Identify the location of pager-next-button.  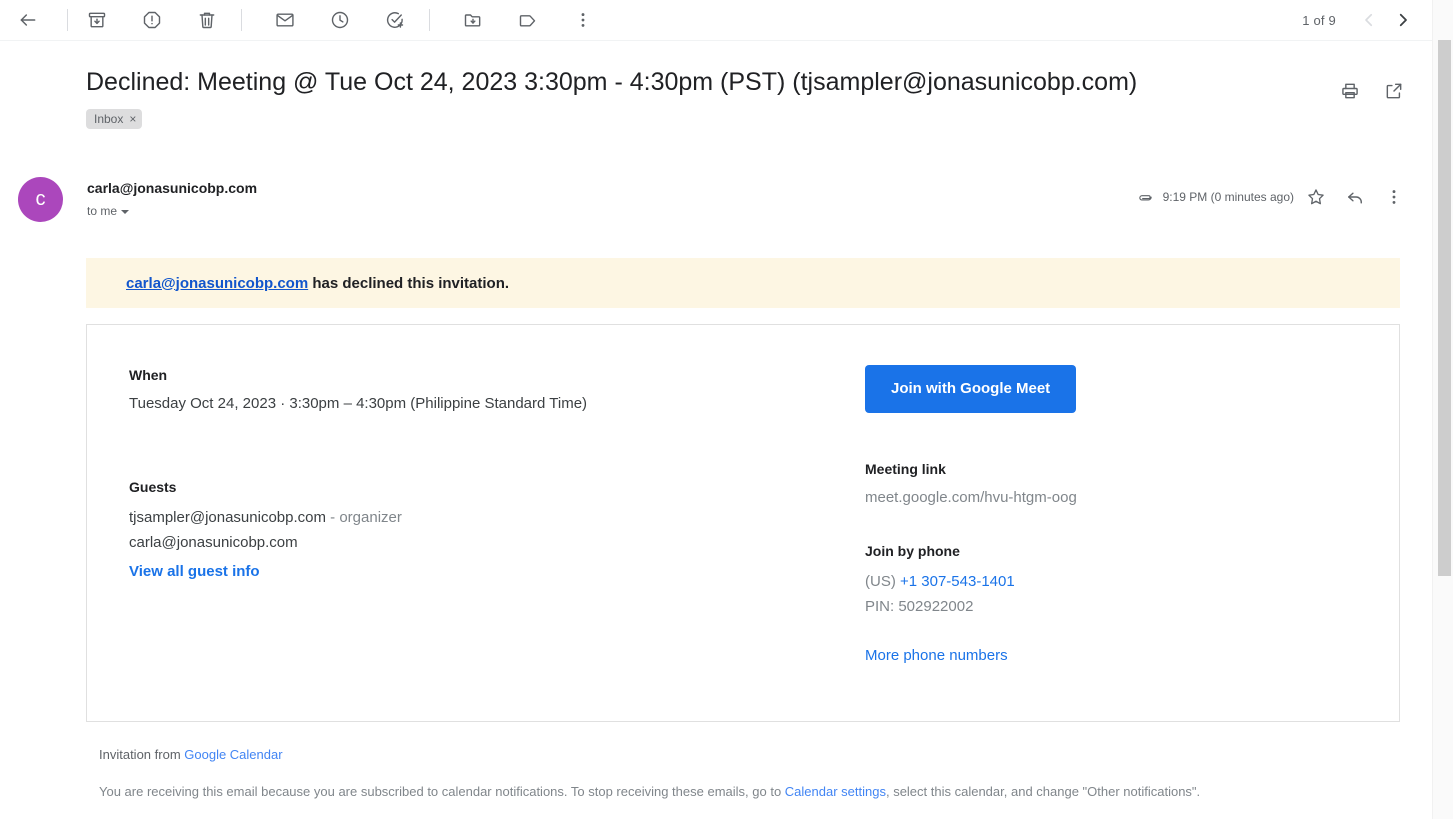
(1403, 20).